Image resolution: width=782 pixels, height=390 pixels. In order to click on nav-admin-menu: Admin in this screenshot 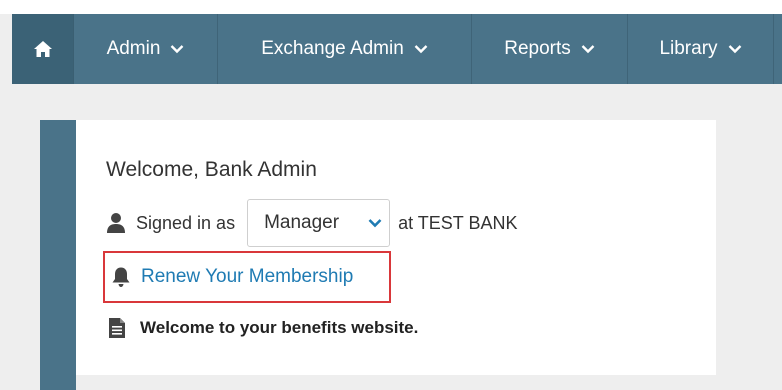, I will do `click(146, 49)`.